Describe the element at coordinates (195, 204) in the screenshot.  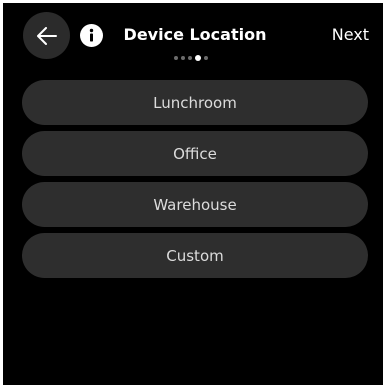
I see `option-warehouse-button: Warehouse` at that location.